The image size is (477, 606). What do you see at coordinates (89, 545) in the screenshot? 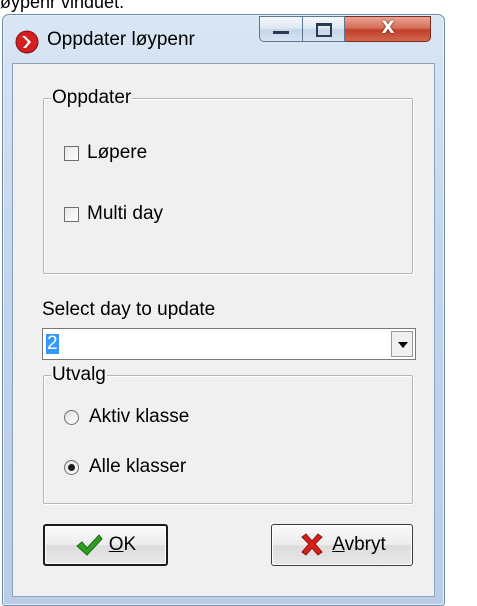
I see `checkmark-icon` at bounding box center [89, 545].